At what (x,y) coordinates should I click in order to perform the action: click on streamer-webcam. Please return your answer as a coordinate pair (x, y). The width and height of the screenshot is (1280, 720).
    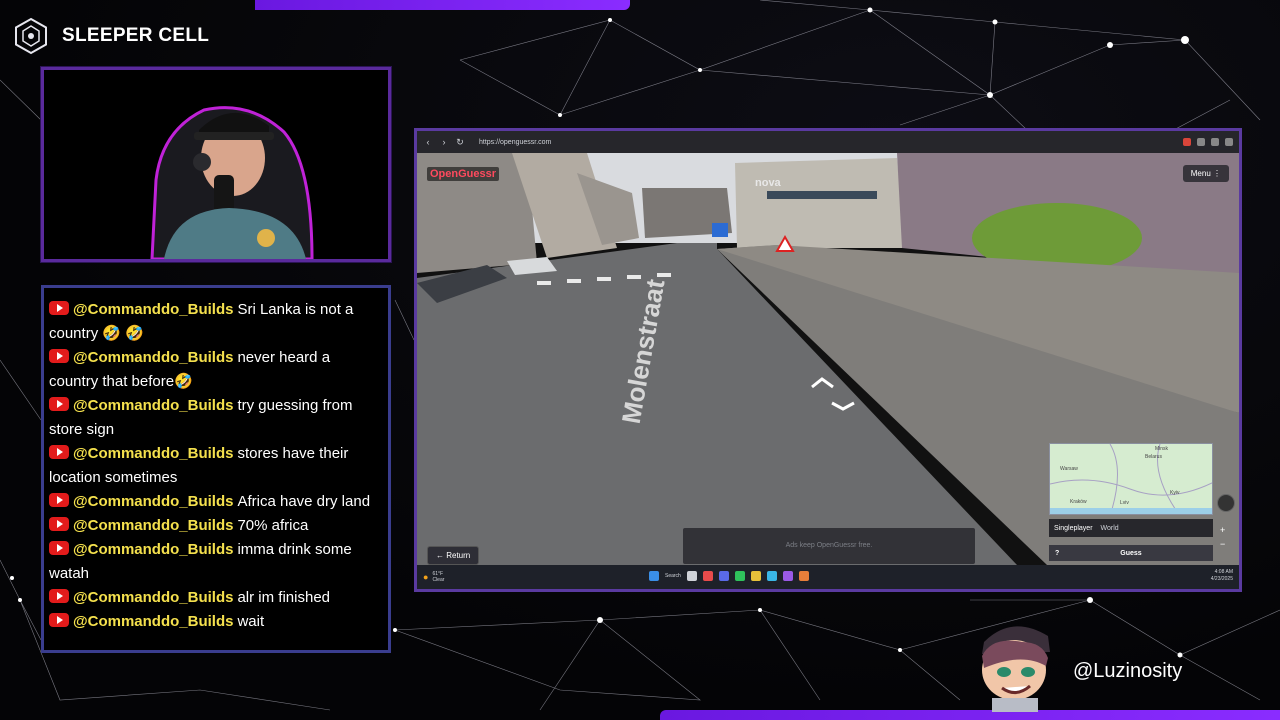
    Looking at the image, I should click on (216, 164).